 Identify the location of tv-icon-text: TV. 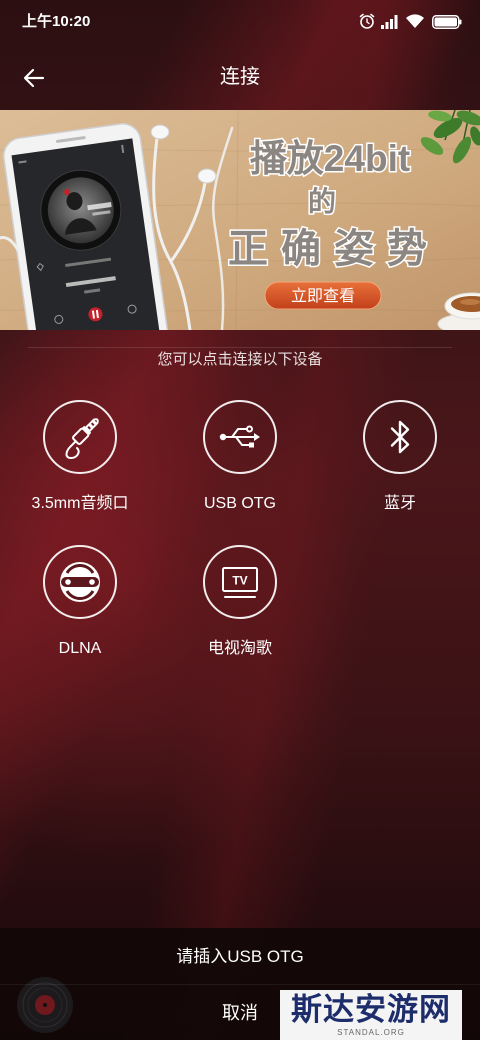
(239, 581).